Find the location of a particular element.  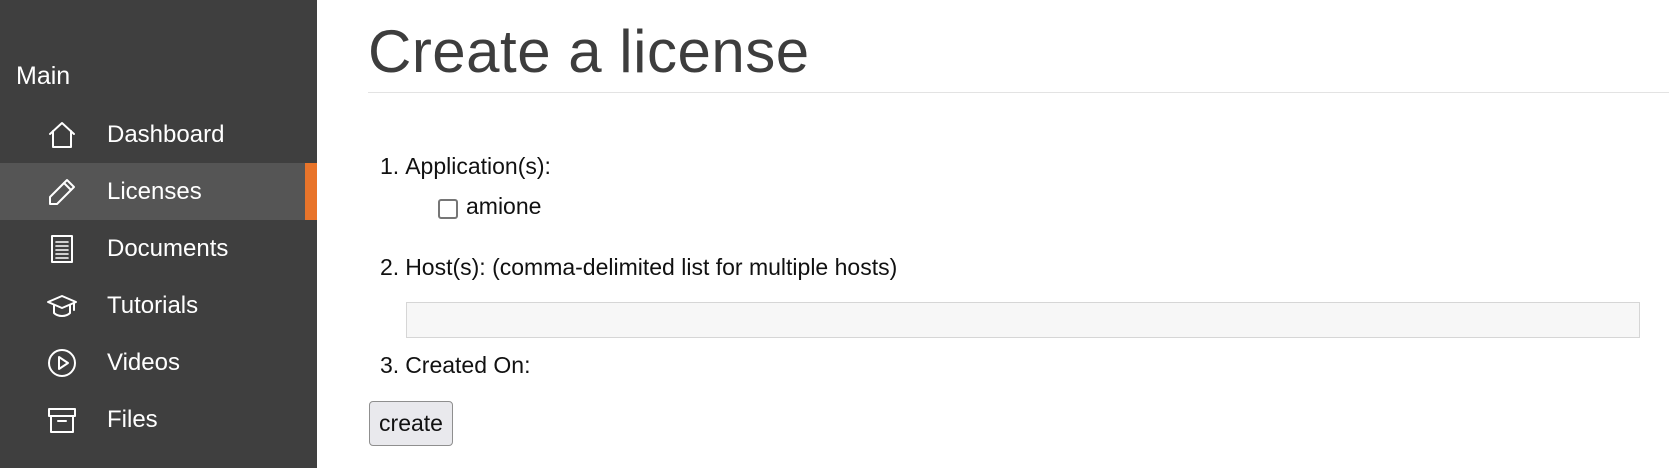

sidebar-item-tutorials: Tutorials is located at coordinates (158, 305).